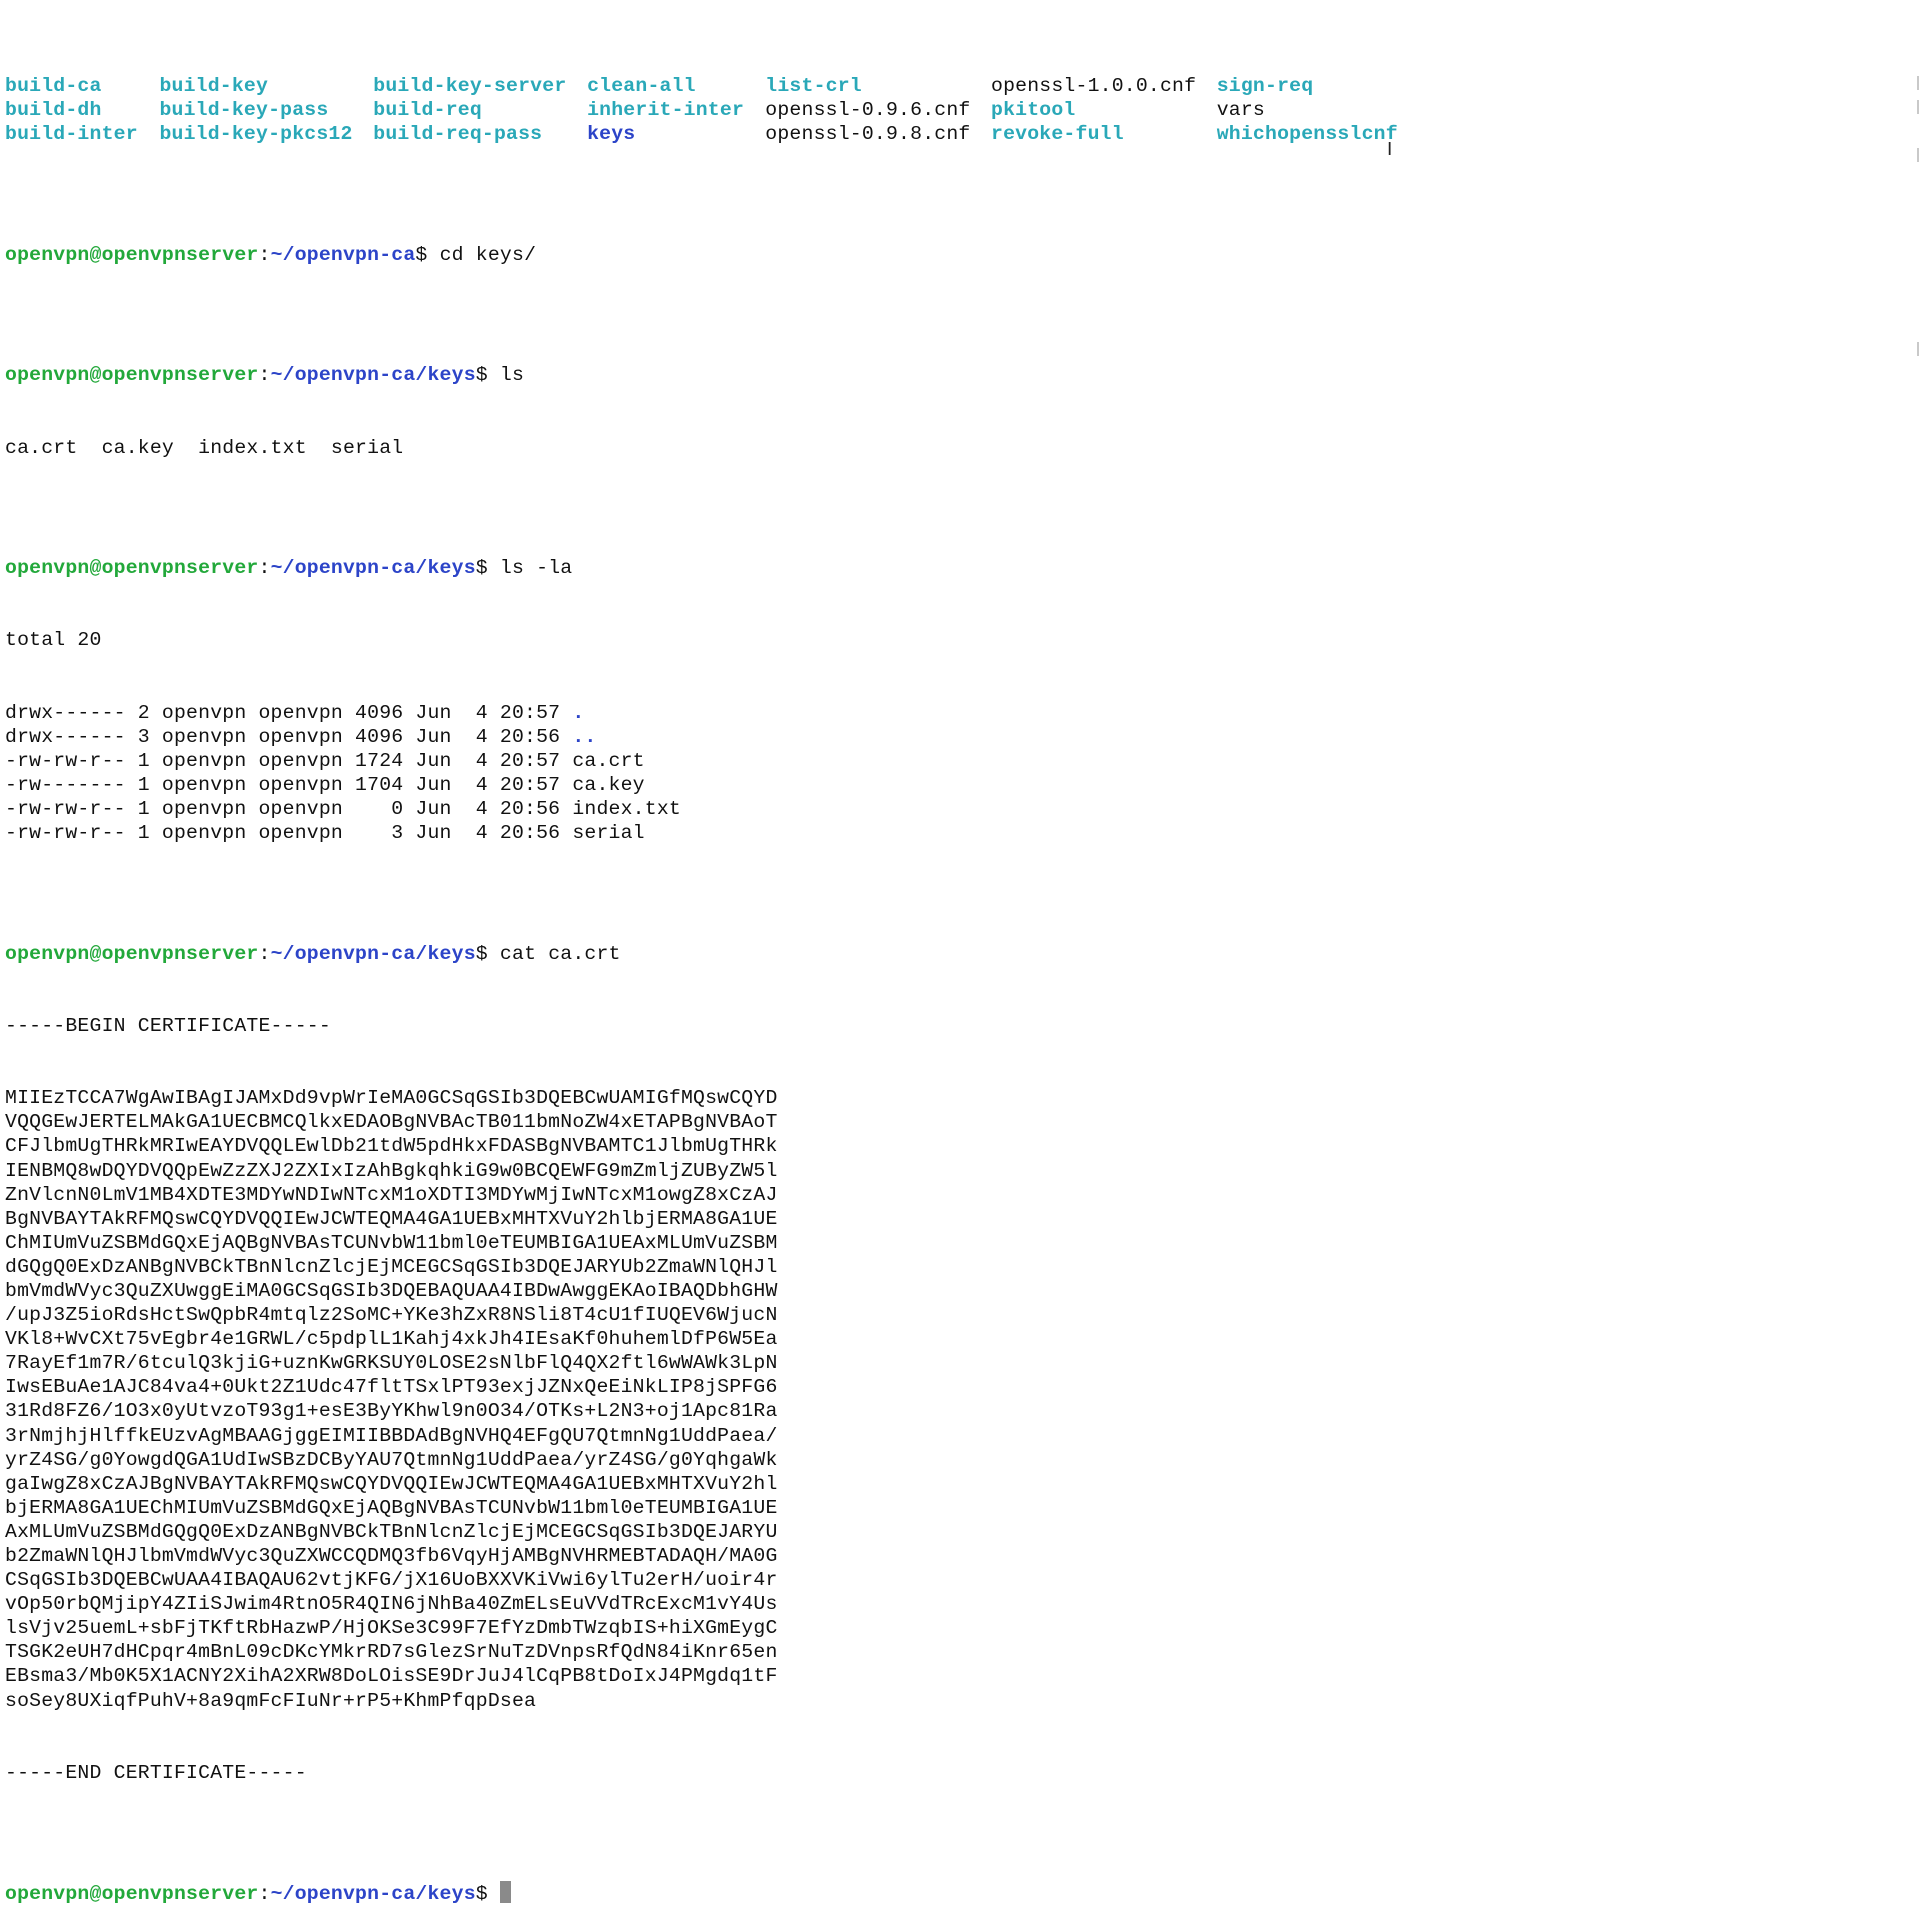 This screenshot has height=1930, width=1920. What do you see at coordinates (1033, 110) in the screenshot?
I see `listing-item: pkitool` at bounding box center [1033, 110].